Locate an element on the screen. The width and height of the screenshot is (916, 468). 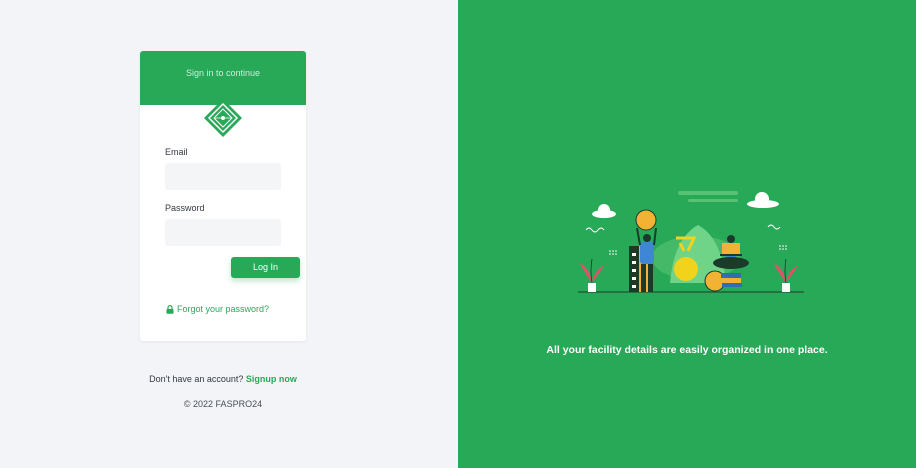
plant-left-icon is located at coordinates (592, 275).